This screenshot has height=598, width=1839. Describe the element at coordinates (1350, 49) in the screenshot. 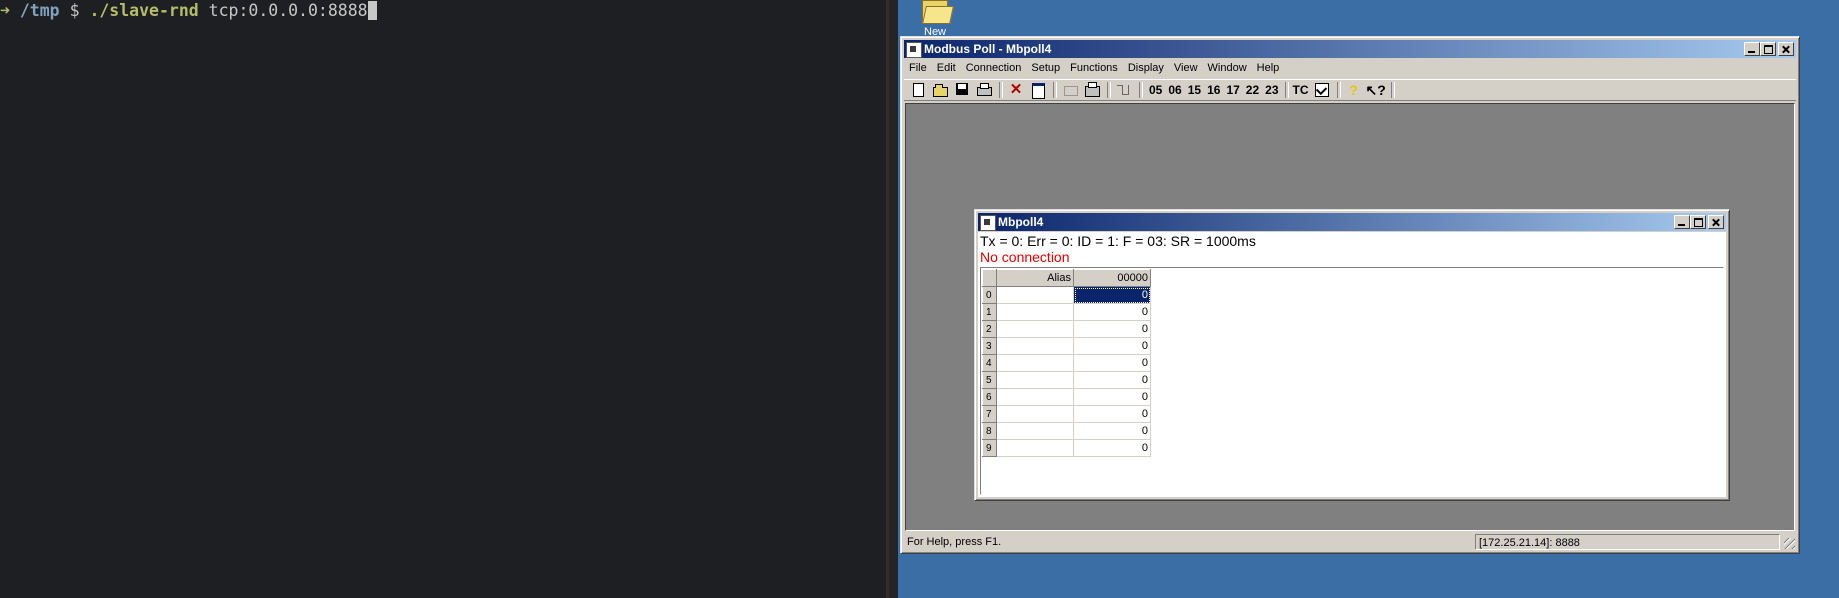

I see `app-titlebar: Modbus Poll - Mbpoll4` at that location.